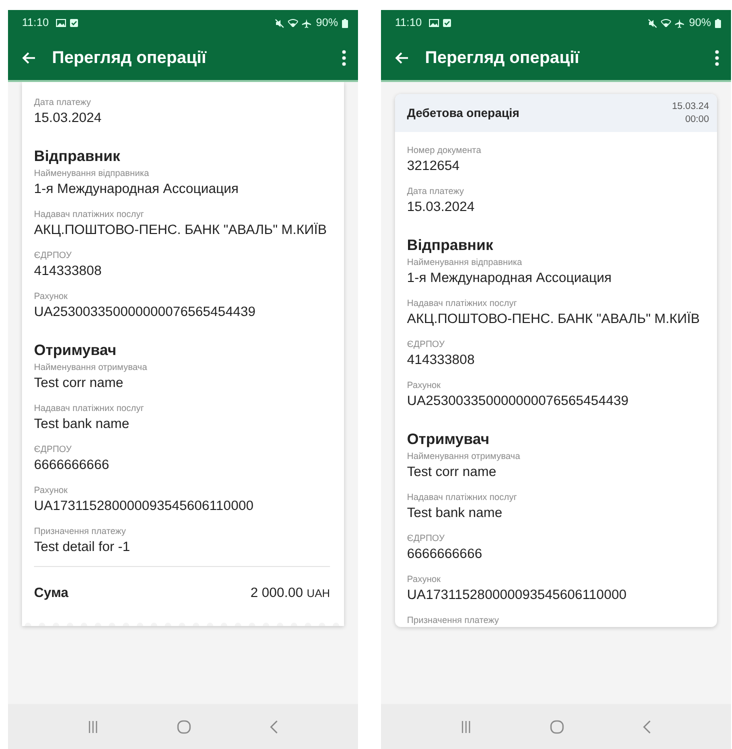 Image resolution: width=732 pixels, height=749 pixels. What do you see at coordinates (51, 592) in the screenshot?
I see `total-label: Сума` at bounding box center [51, 592].